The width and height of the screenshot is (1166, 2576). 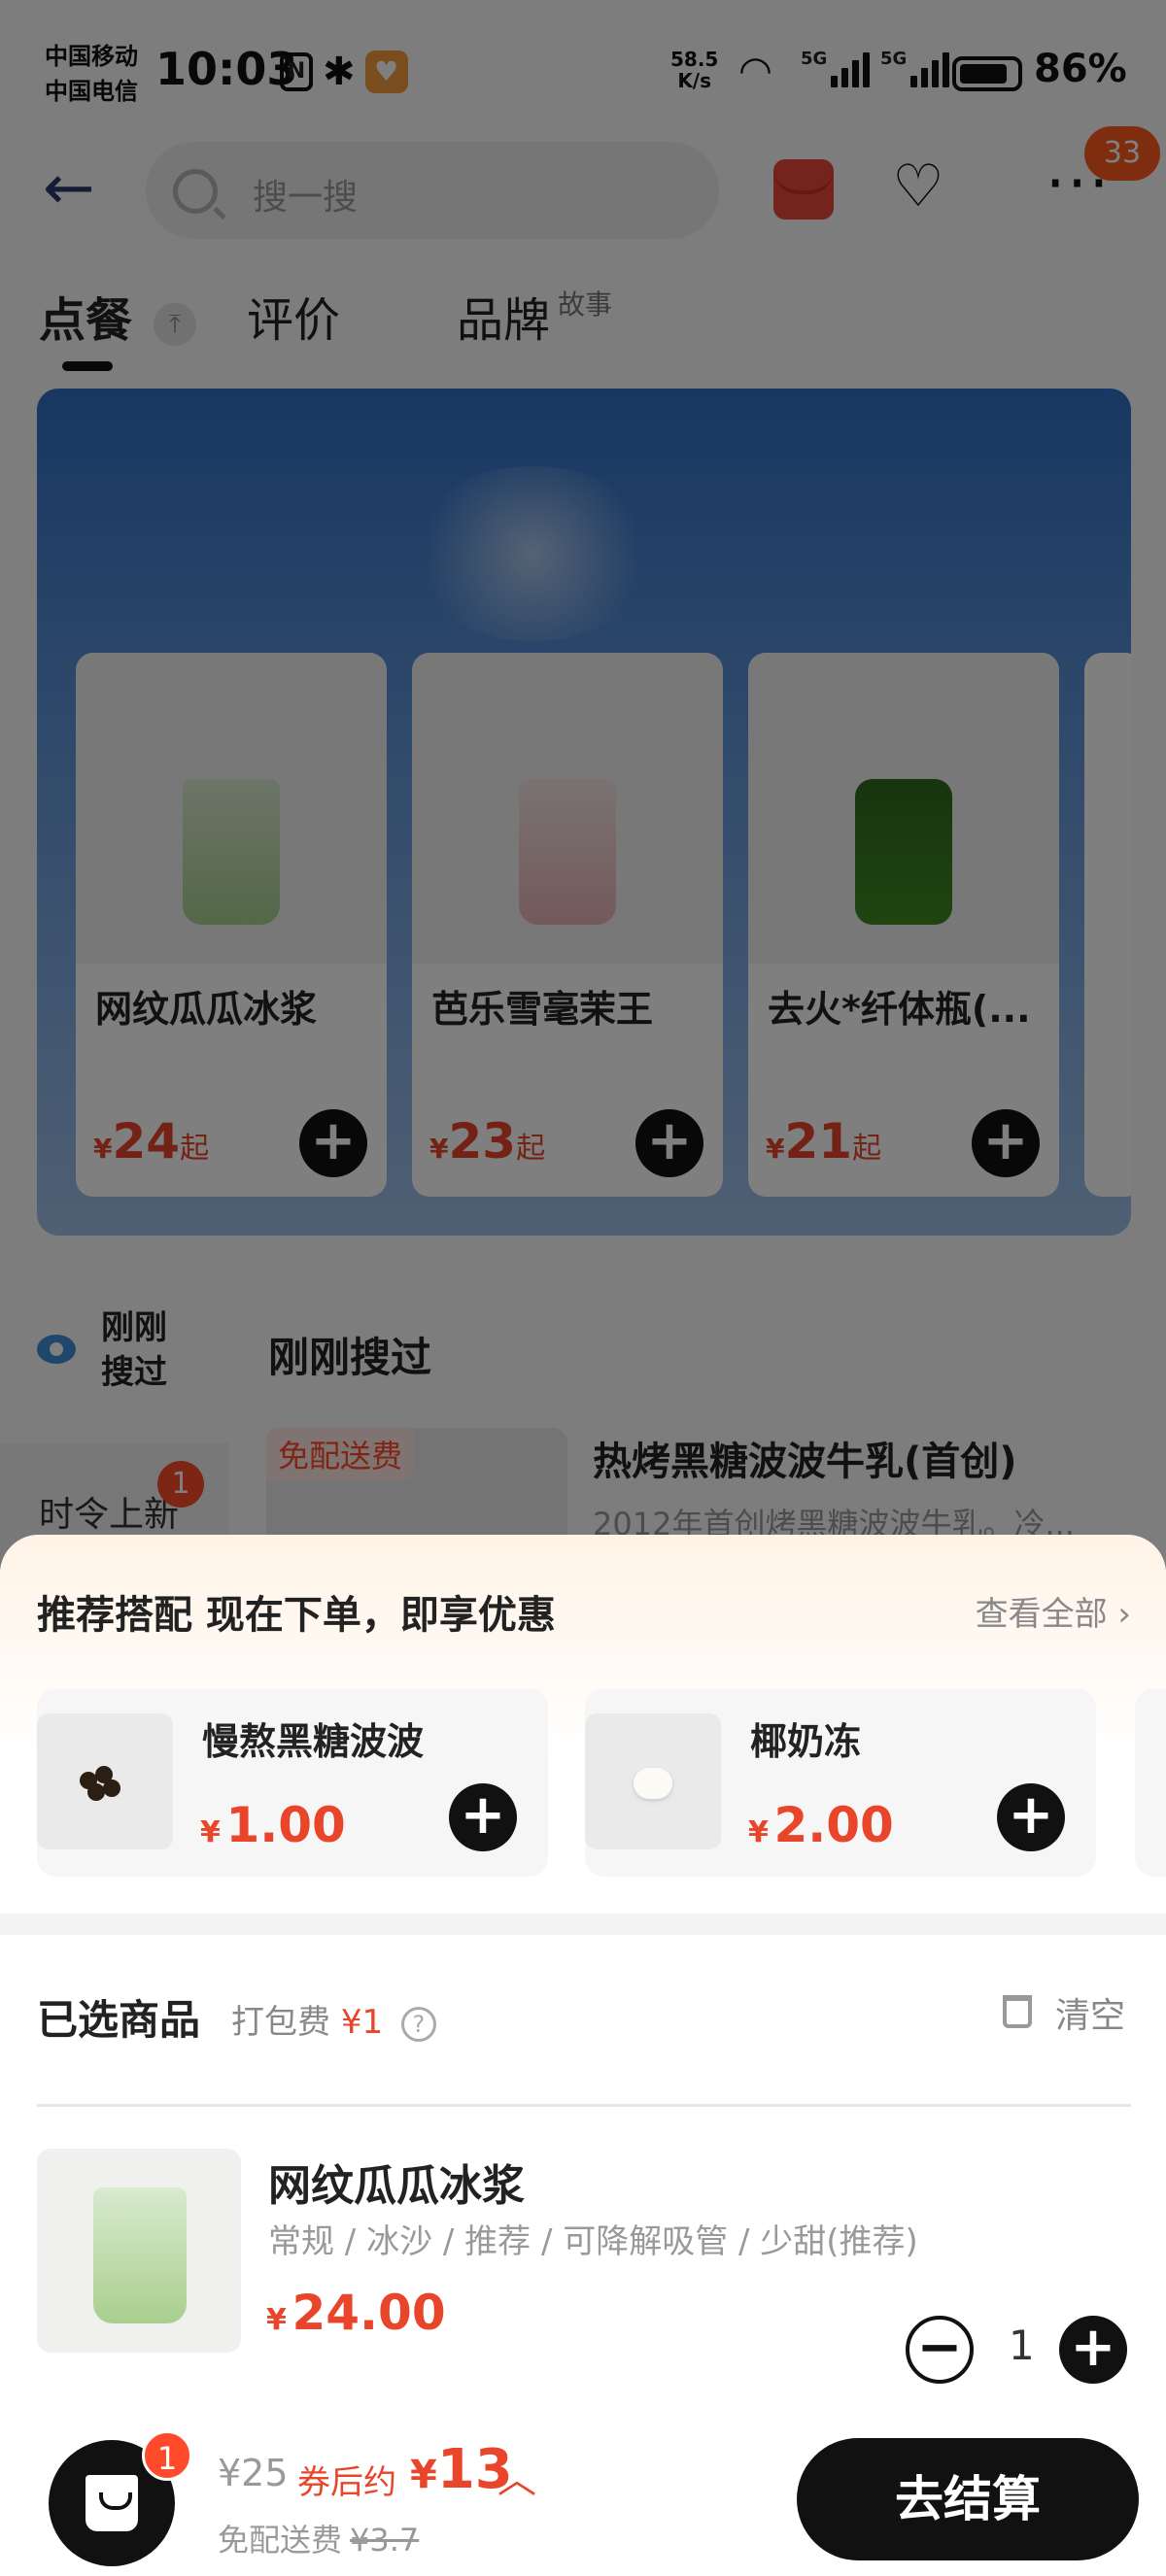 I want to click on quantity-value: 1, so click(x=1022, y=2345).